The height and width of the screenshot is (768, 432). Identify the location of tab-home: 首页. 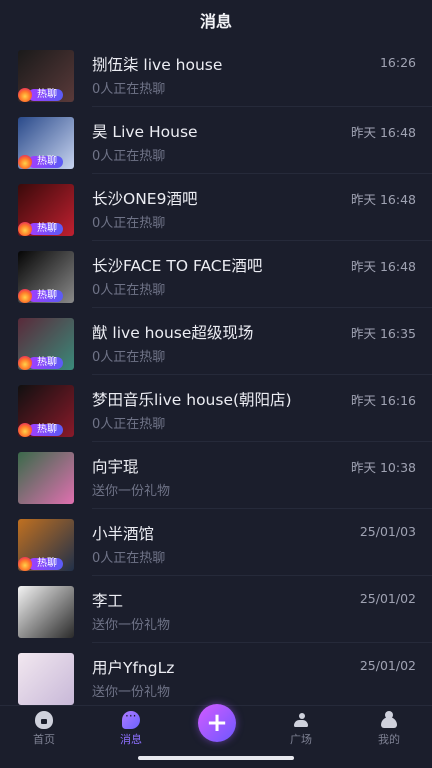
(44, 729).